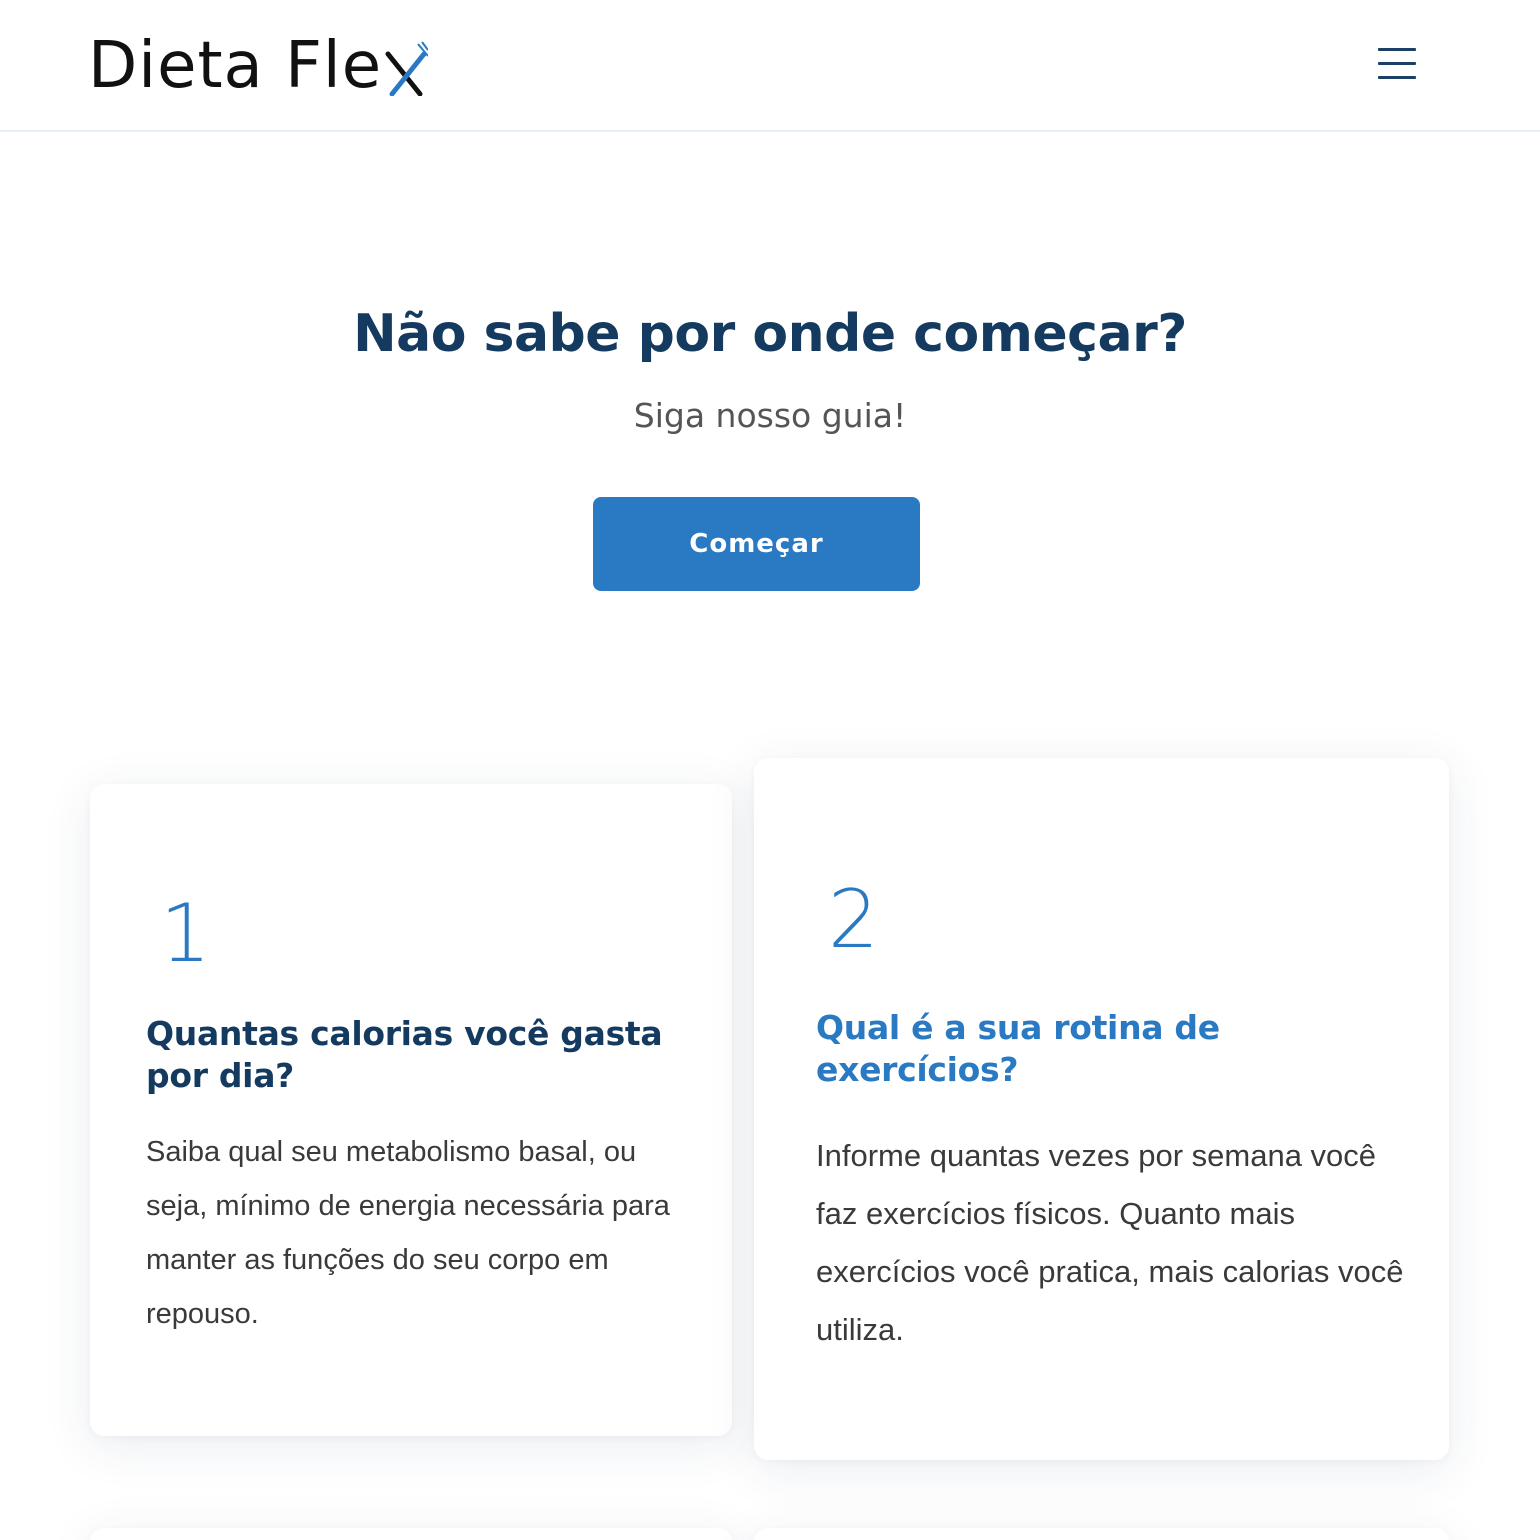  Describe the element at coordinates (1018, 1048) in the screenshot. I see `step-title: Qual é a sua rotina de exercícios?` at that location.